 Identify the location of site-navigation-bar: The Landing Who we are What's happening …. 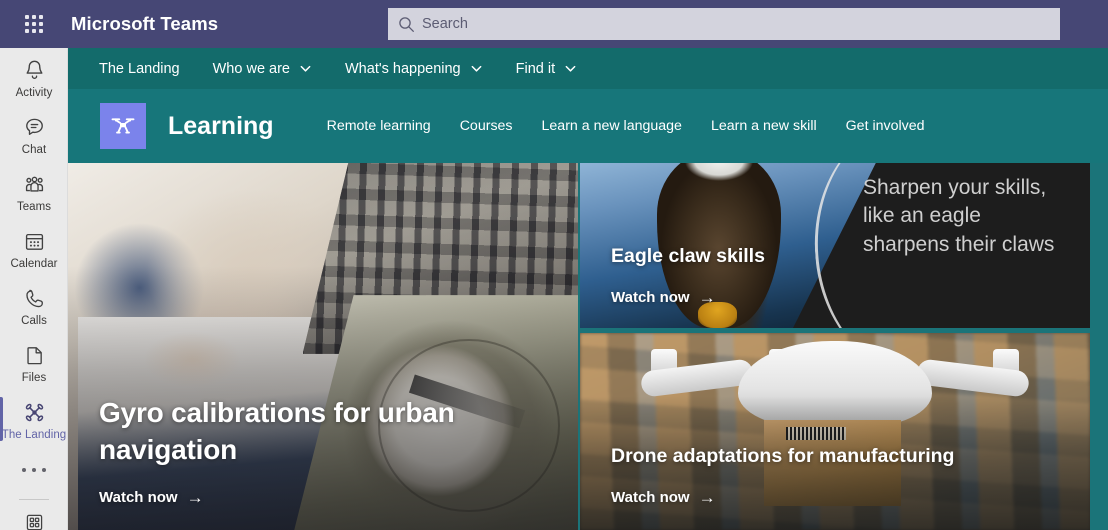
(588, 68).